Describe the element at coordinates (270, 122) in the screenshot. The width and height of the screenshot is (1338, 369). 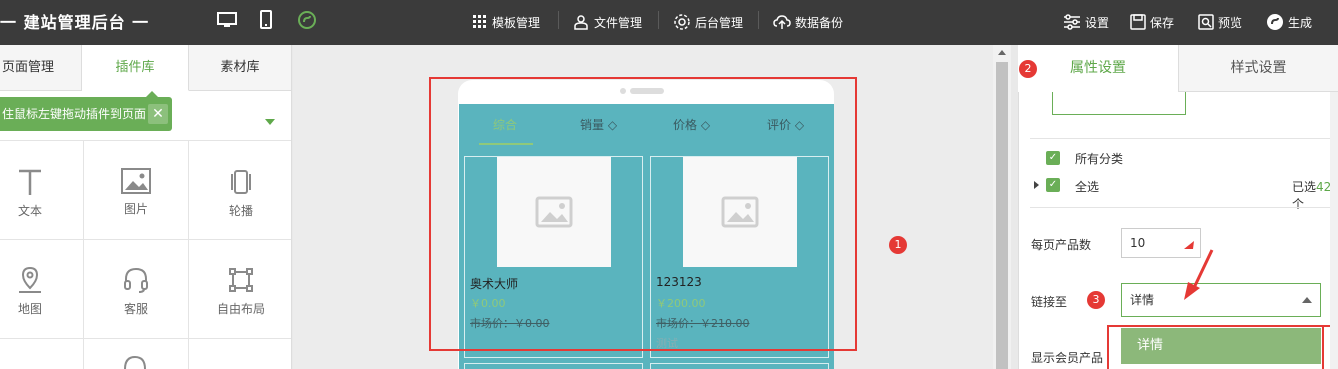
I see `category-dropdown-arrow` at that location.